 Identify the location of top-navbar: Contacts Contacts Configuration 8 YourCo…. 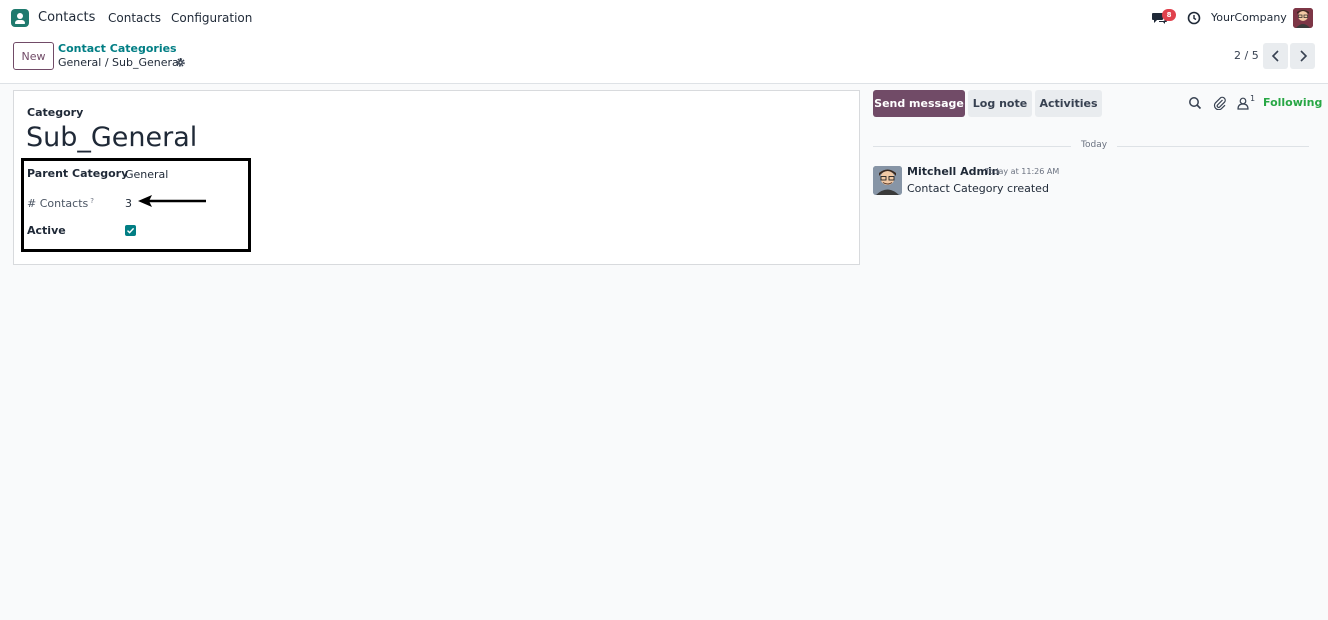
(664, 18).